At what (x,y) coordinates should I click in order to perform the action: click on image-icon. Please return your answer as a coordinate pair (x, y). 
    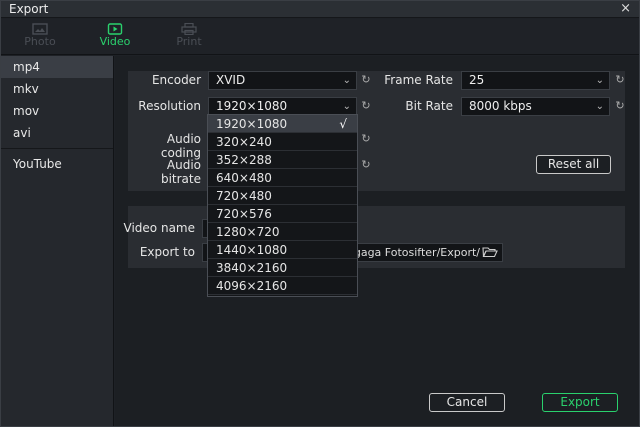
    Looking at the image, I should click on (40, 29).